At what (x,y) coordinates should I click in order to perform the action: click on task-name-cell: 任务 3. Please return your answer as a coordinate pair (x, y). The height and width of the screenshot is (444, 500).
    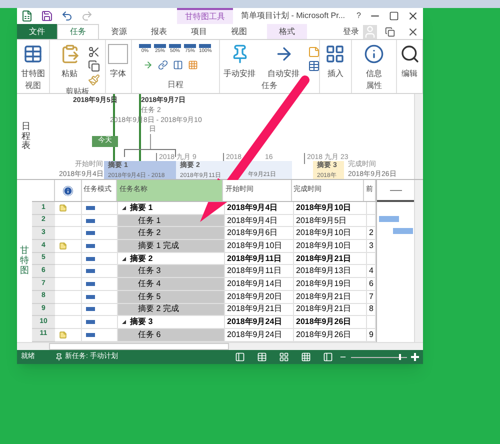
    Looking at the image, I should click on (171, 271).